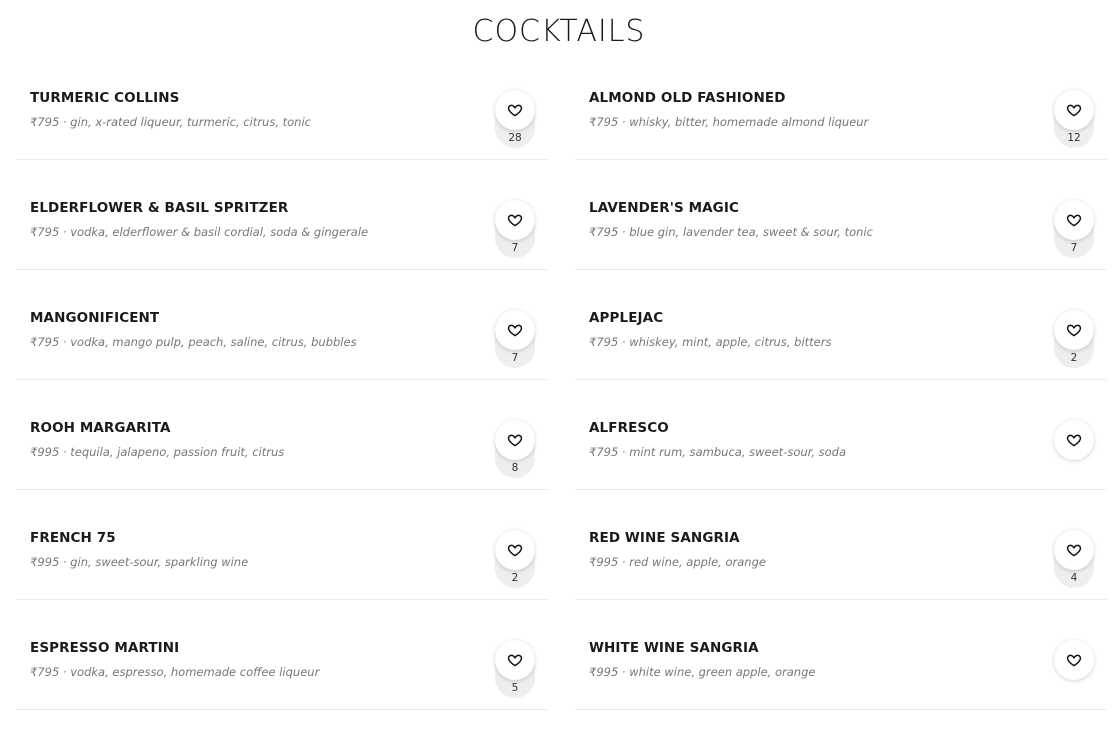 Image resolution: width=1118 pixels, height=731 pixels. Describe the element at coordinates (702, 672) in the screenshot. I see `item-price-ingredients: ₹995 · white wine, green apple, orange` at that location.